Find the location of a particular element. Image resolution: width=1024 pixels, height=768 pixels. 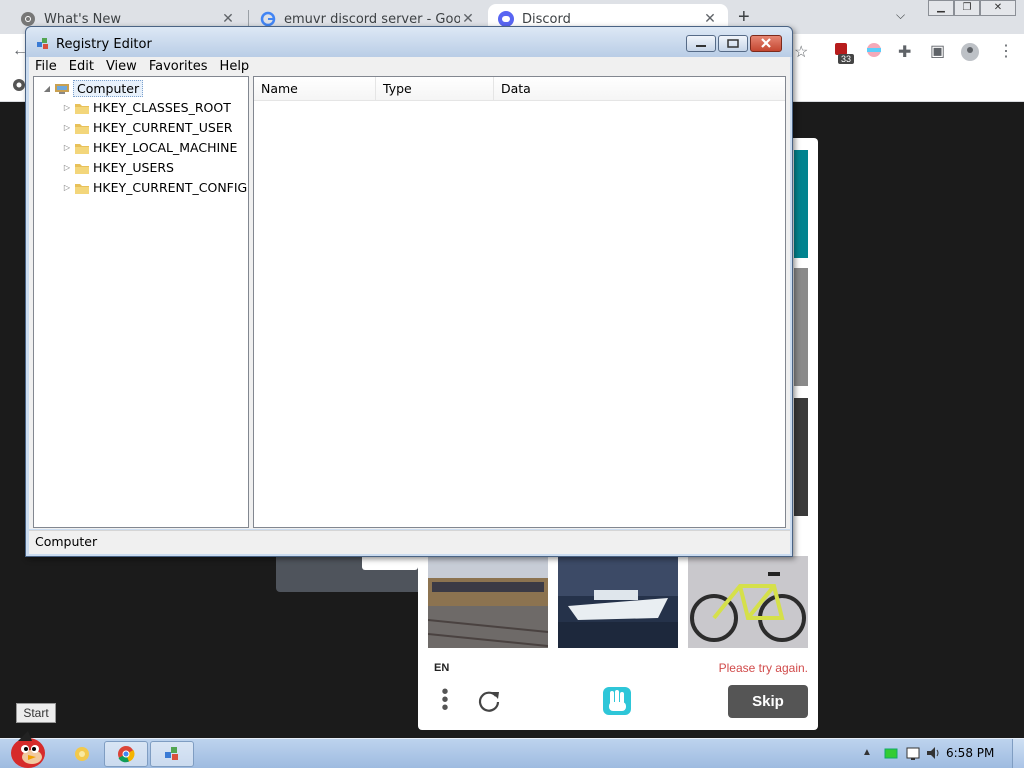

network-icon is located at coordinates (913, 753).